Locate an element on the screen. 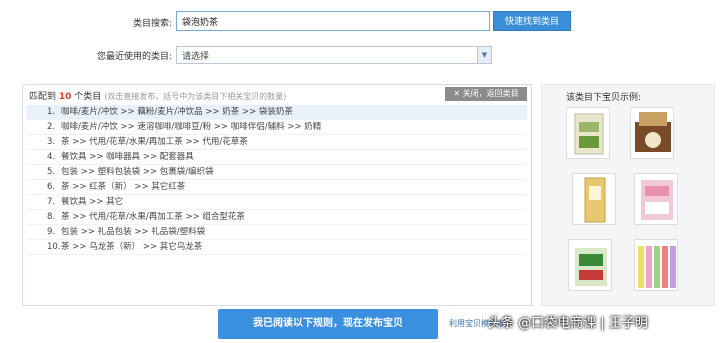 The image size is (720, 343). list-item: 4. 餐饮具 >> 咖啡器具 >> 配套器具 is located at coordinates (277, 157).